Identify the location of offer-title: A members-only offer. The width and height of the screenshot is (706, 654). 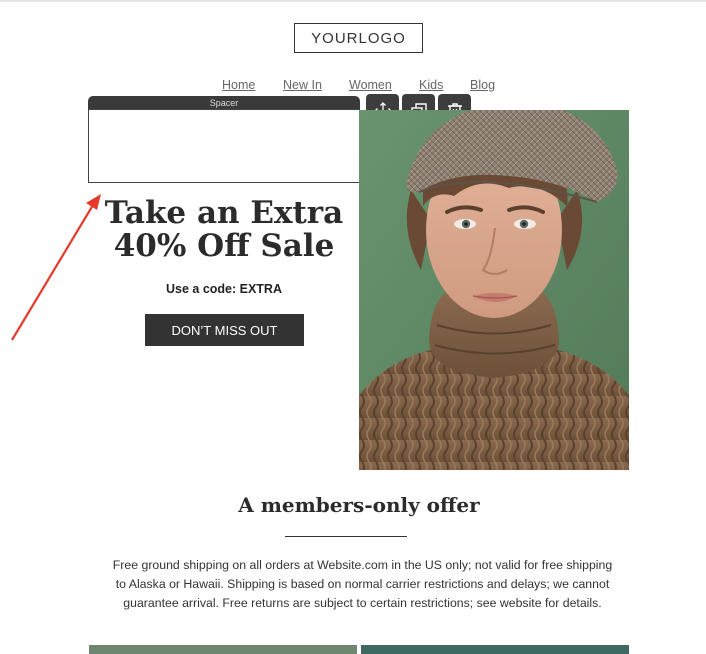
(359, 505).